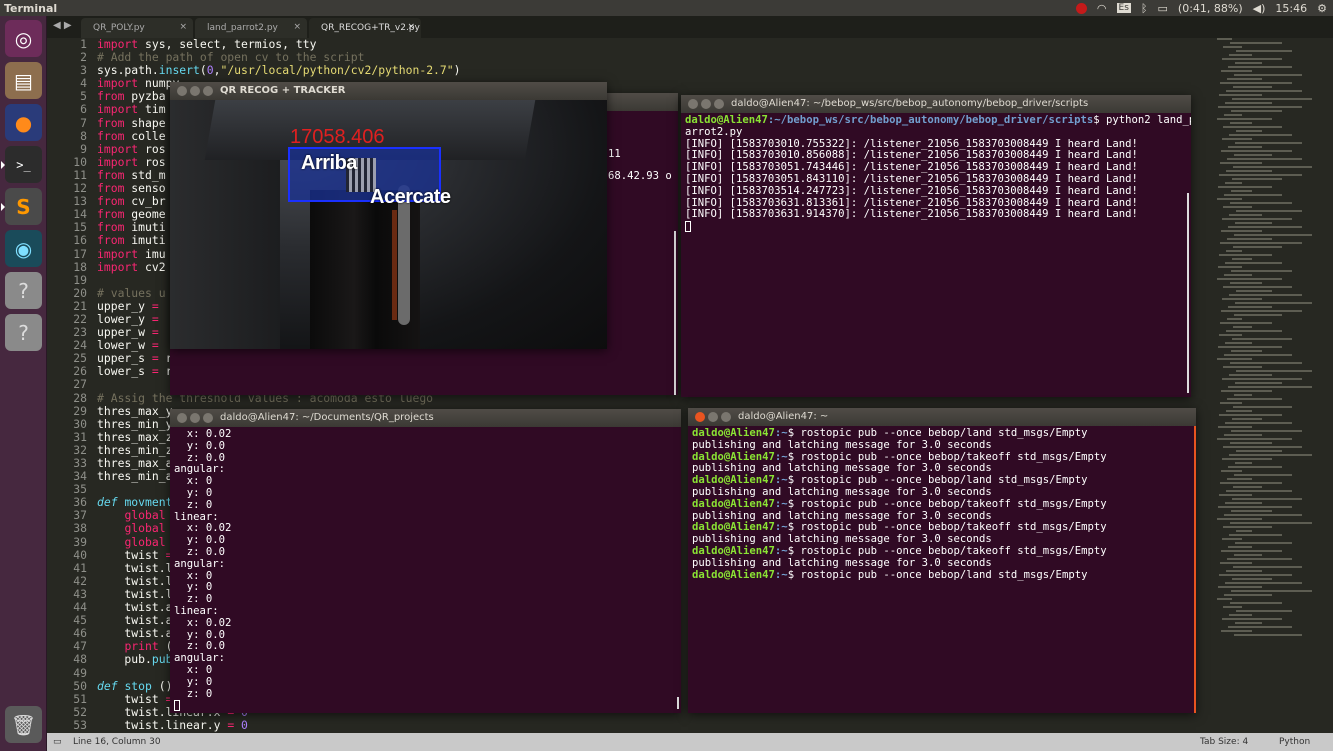 The image size is (1333, 751). Describe the element at coordinates (80, 397) in the screenshot. I see `line-number: 28` at that location.